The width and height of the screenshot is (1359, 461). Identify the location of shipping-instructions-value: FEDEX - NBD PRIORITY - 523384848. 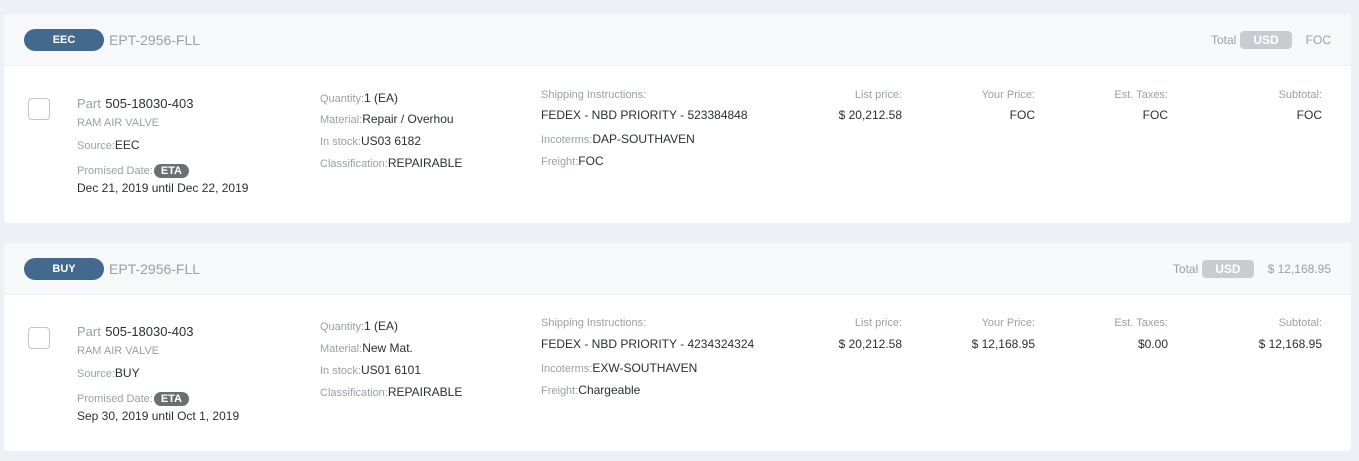
(644, 115).